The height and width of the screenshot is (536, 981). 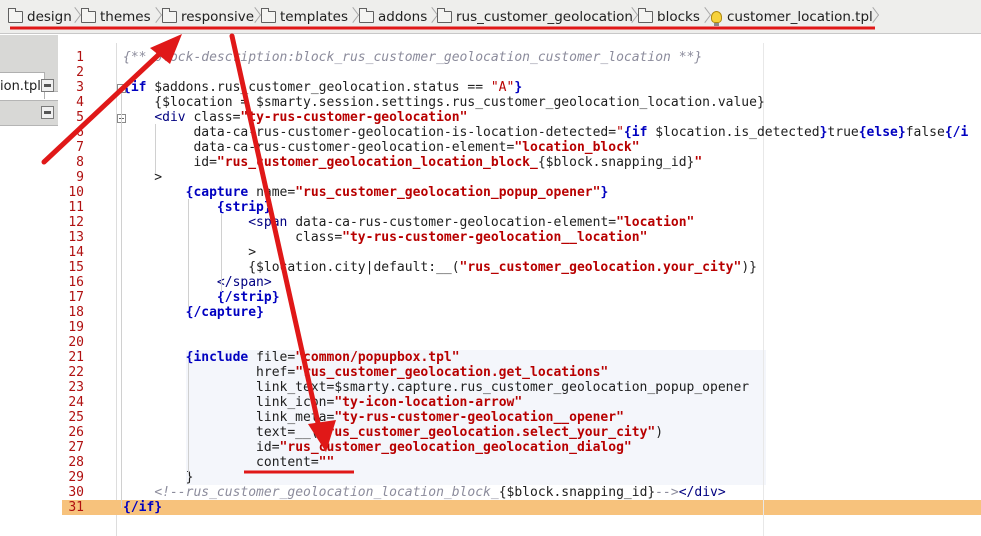 I want to click on annotation-arrowhead, so click(x=322, y=436).